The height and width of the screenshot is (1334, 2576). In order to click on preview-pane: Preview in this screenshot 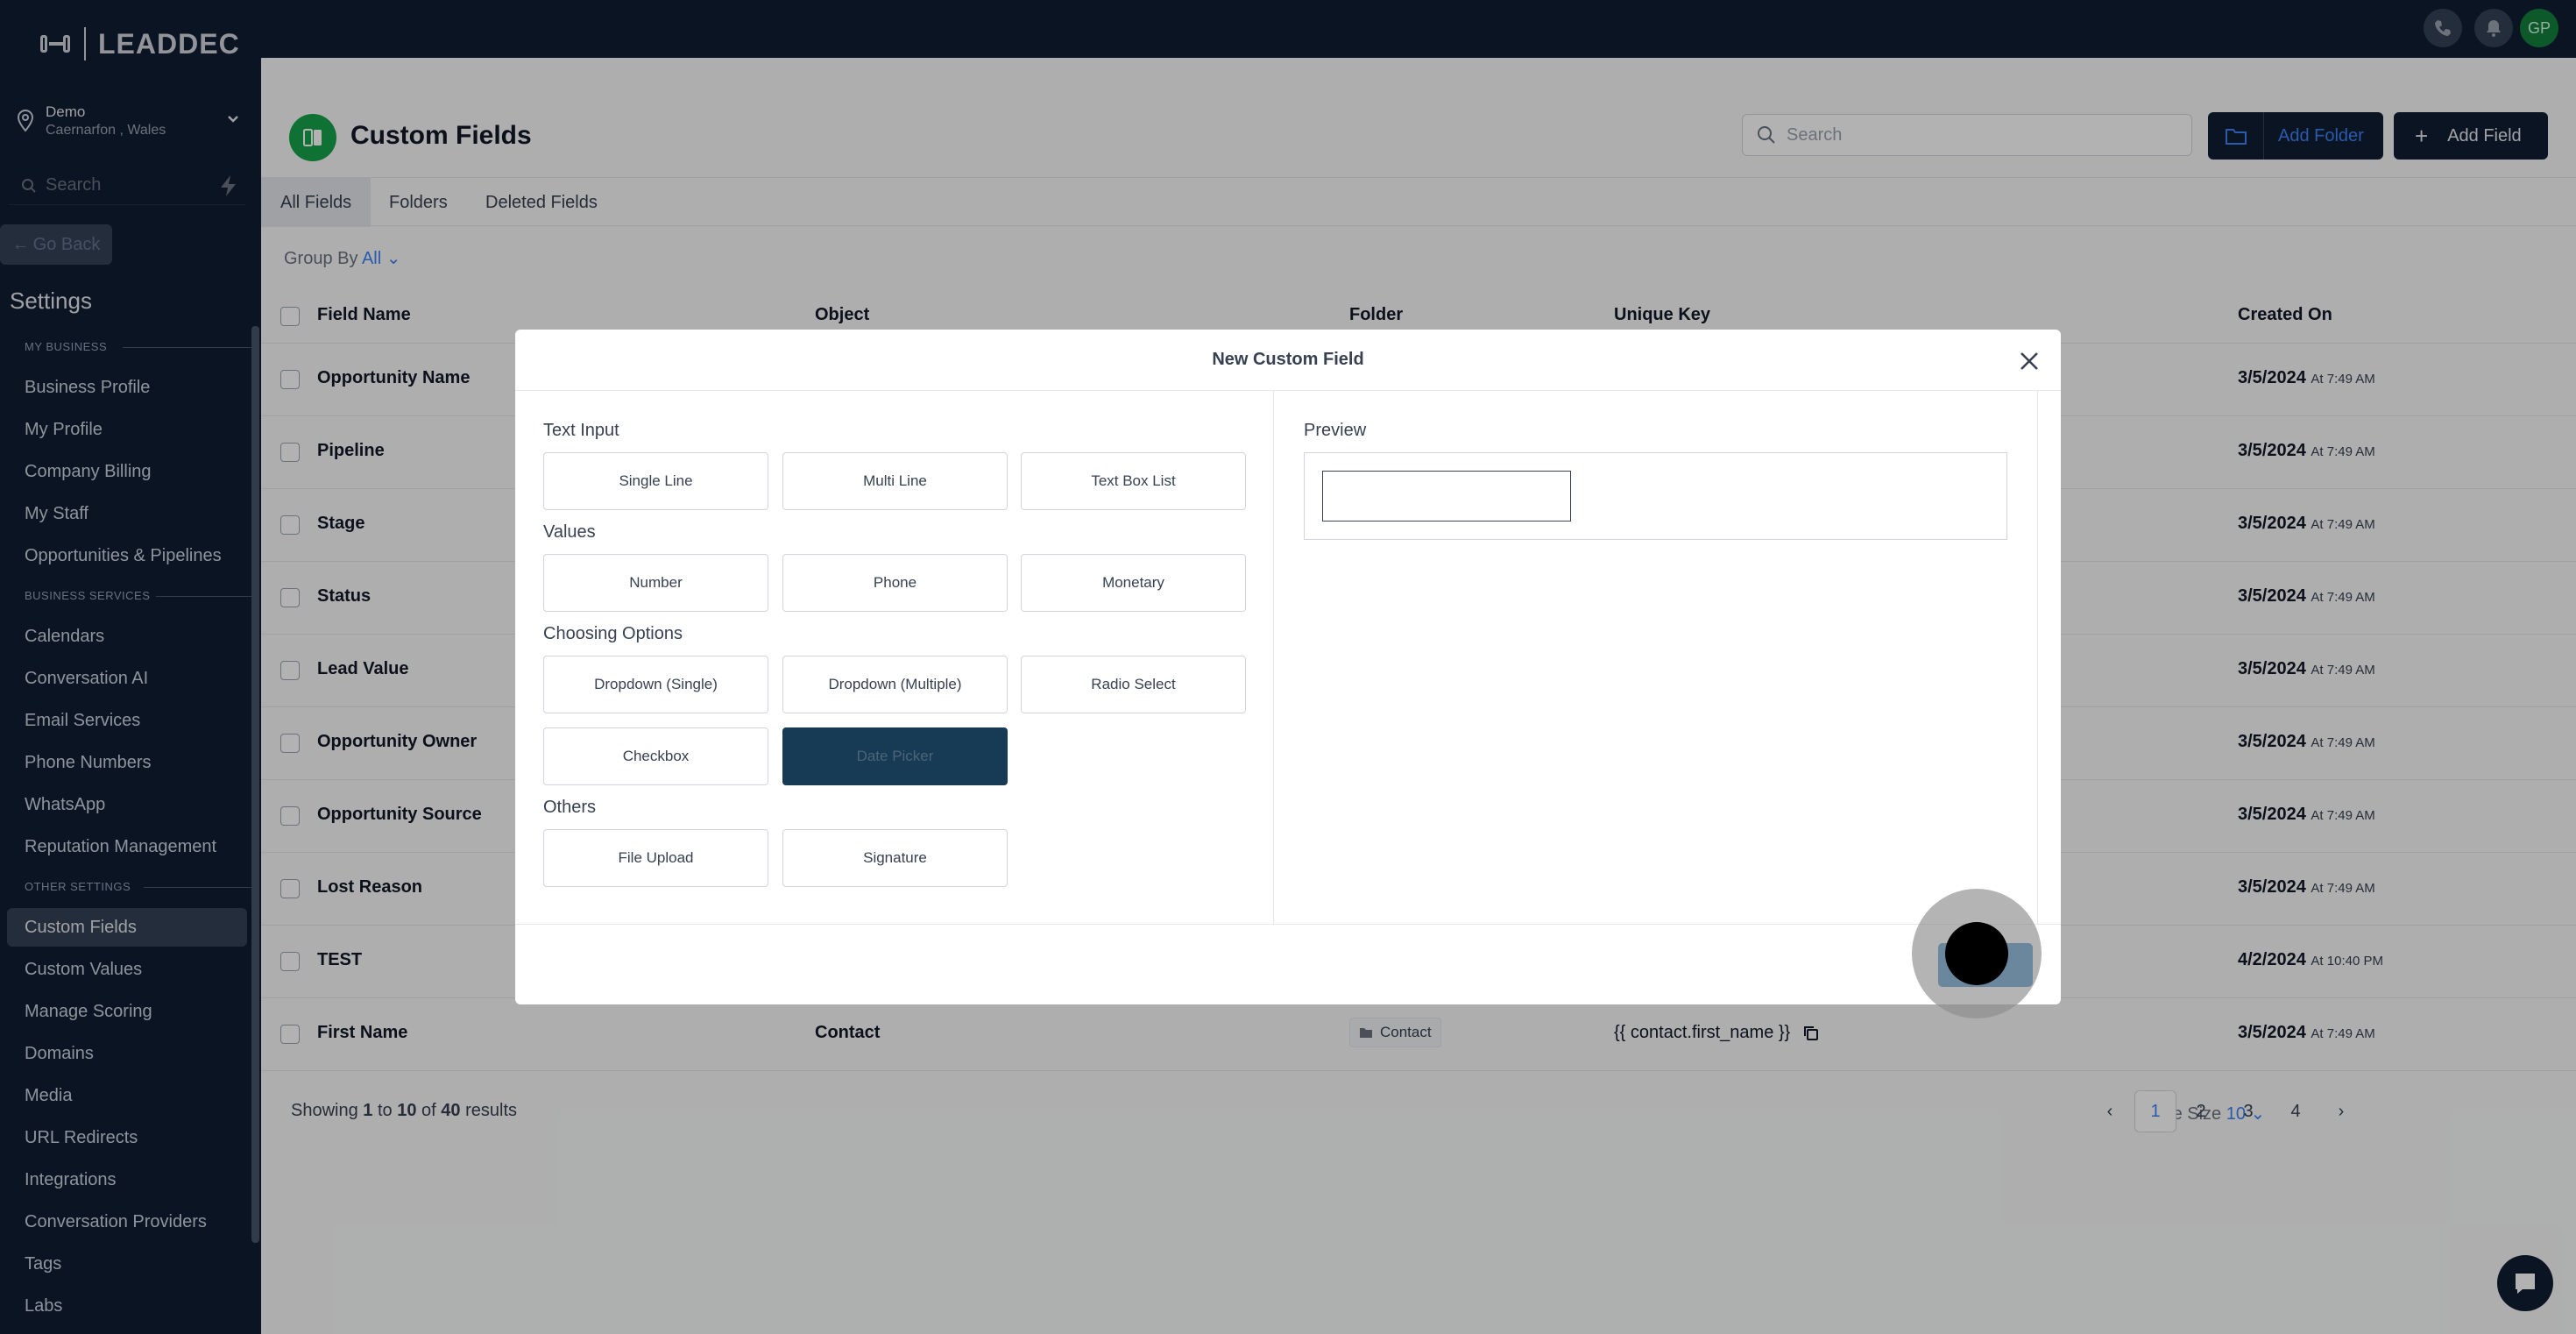, I will do `click(1656, 657)`.